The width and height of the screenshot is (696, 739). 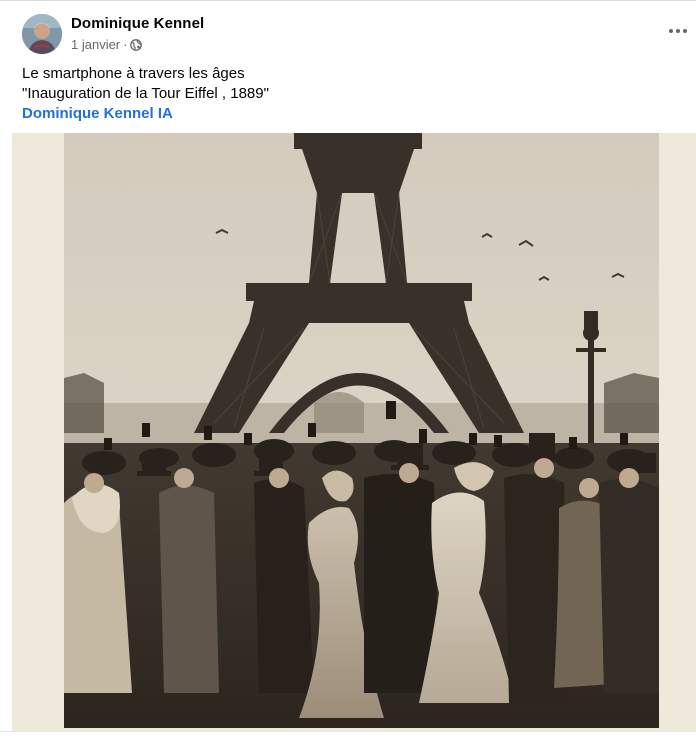 What do you see at coordinates (95, 44) in the screenshot?
I see `post-date: 1 janvier` at bounding box center [95, 44].